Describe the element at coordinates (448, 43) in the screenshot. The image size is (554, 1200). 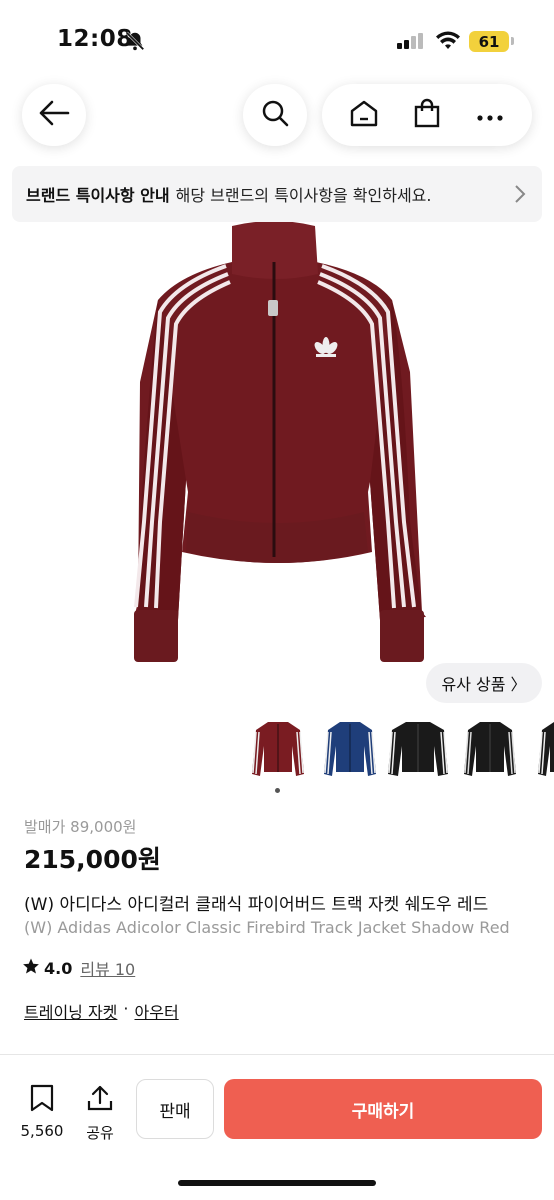
I see `wifi-icon` at that location.